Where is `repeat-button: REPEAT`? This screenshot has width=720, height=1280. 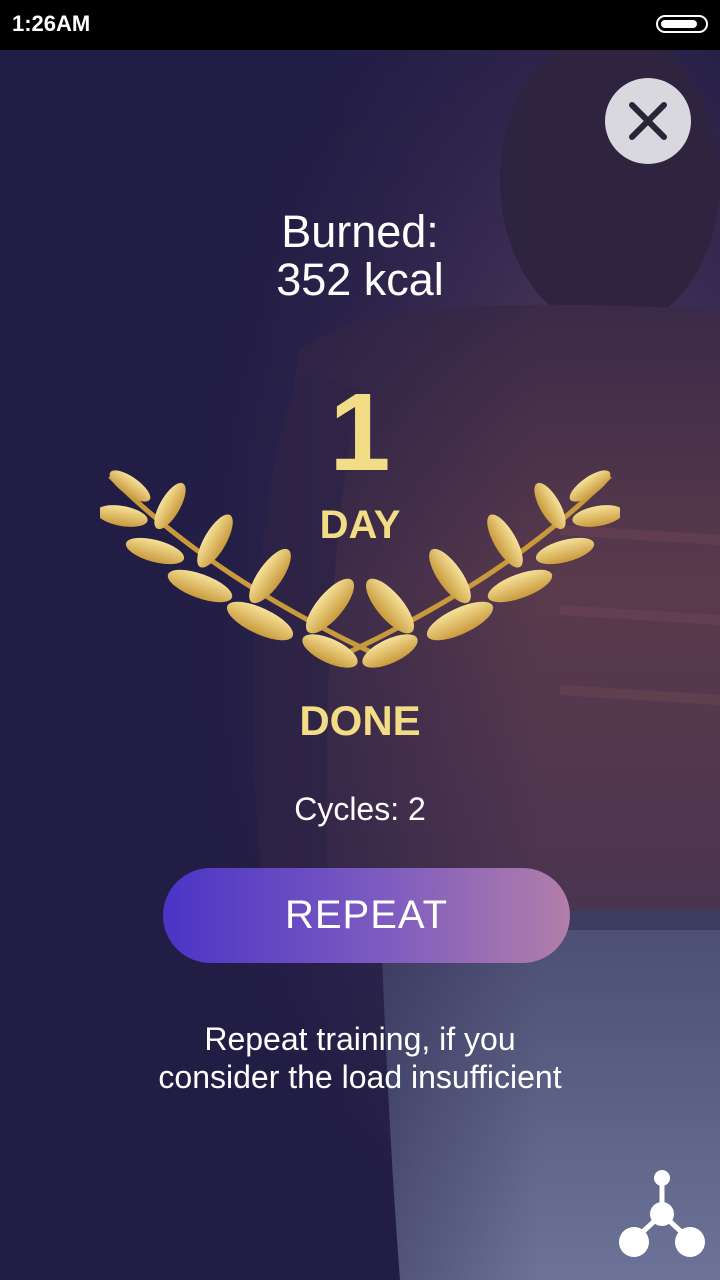
repeat-button: REPEAT is located at coordinates (366, 915).